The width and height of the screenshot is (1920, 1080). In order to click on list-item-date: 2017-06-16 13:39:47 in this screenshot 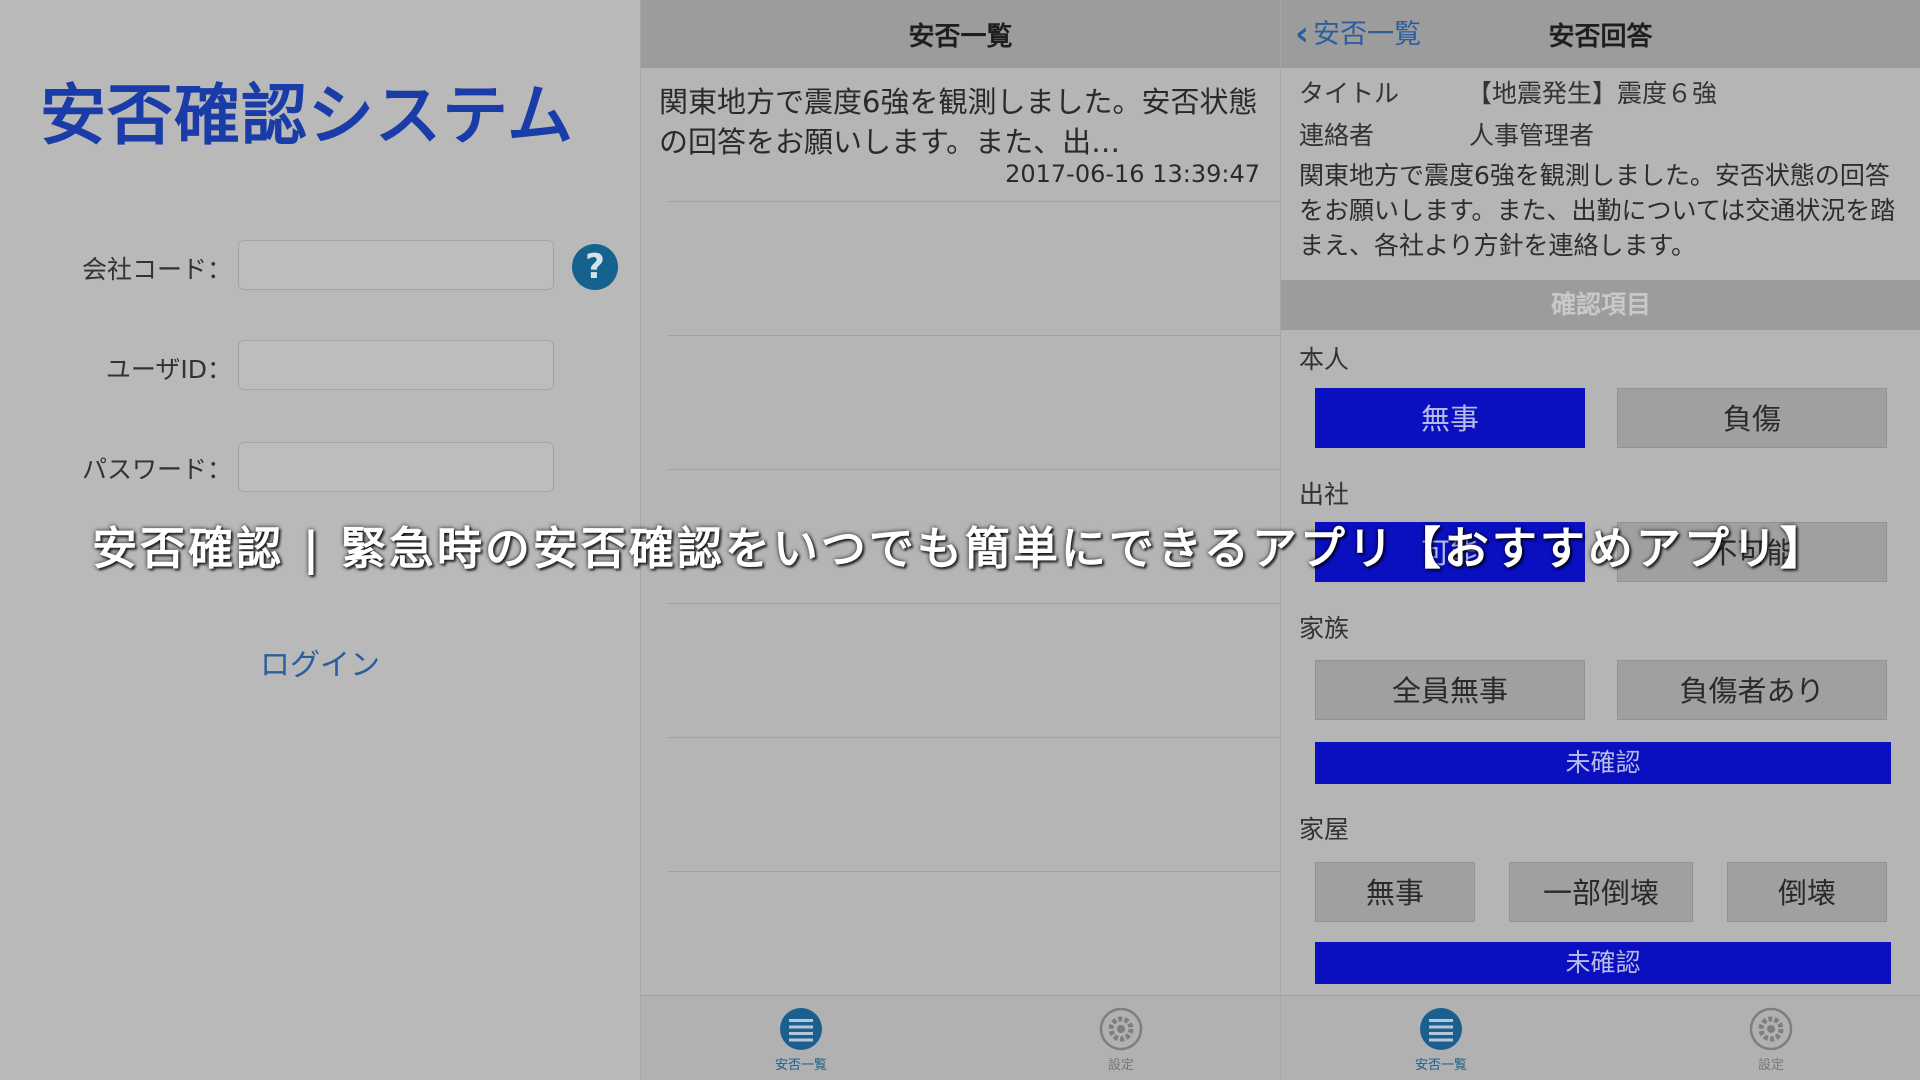, I will do `click(1132, 174)`.